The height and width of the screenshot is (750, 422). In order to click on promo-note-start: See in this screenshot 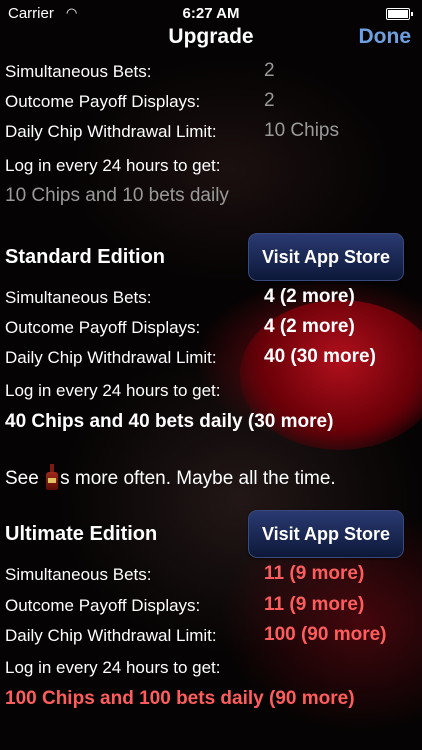, I will do `click(25, 478)`.